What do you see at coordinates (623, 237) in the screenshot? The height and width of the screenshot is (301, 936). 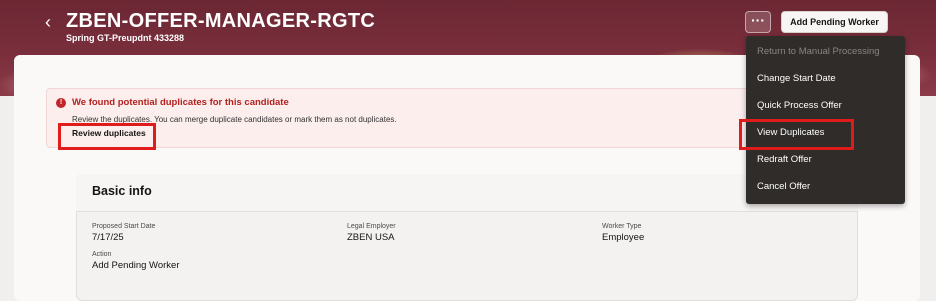 I see `field-value-worker-type: Employee` at bounding box center [623, 237].